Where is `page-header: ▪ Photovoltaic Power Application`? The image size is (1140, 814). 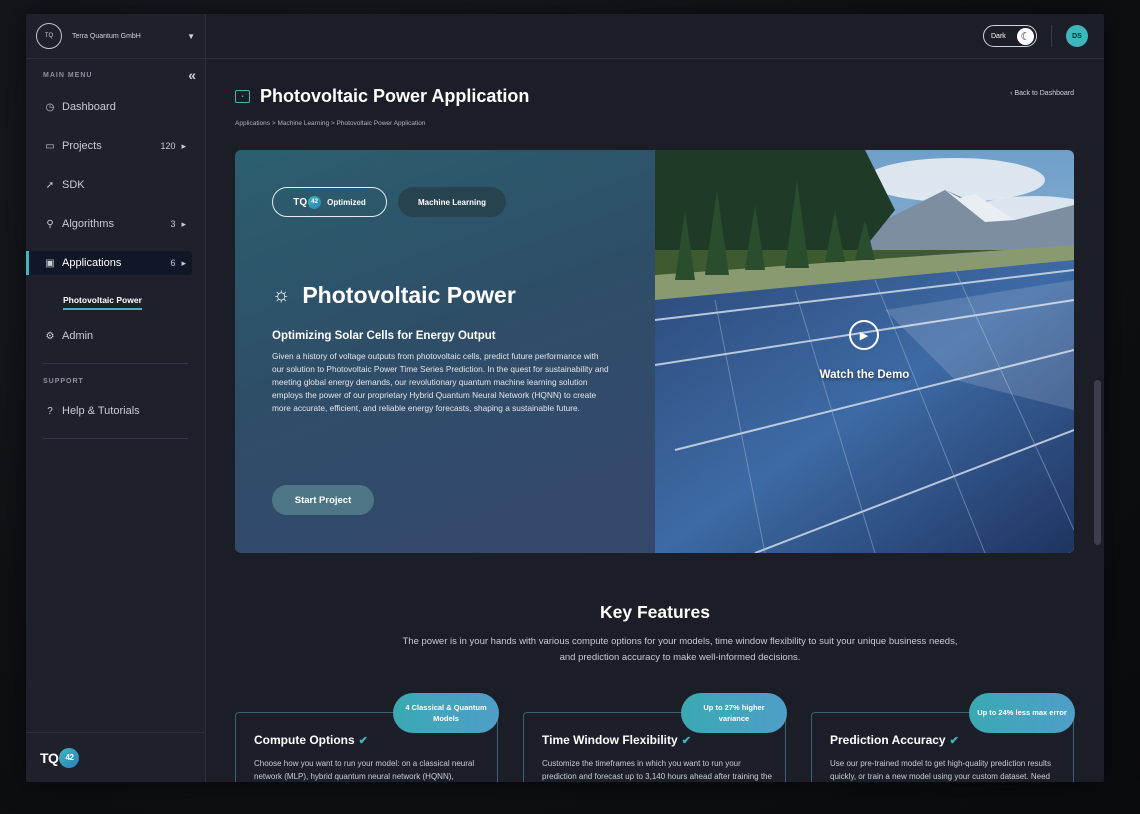
page-header: ▪ Photovoltaic Power Application is located at coordinates (382, 96).